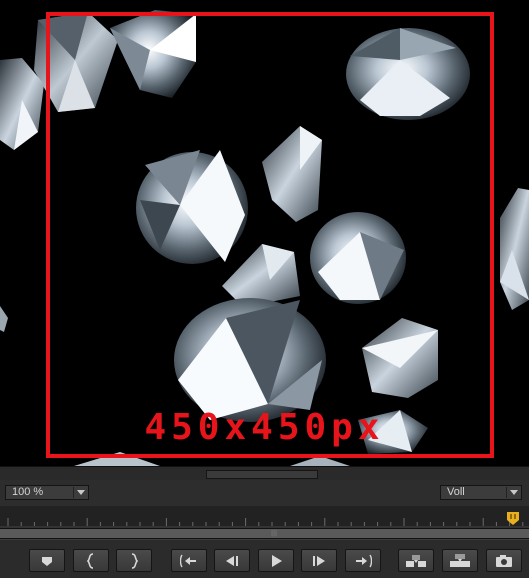 Image resolution: width=529 pixels, height=578 pixels. I want to click on insert-icon, so click(416, 560).